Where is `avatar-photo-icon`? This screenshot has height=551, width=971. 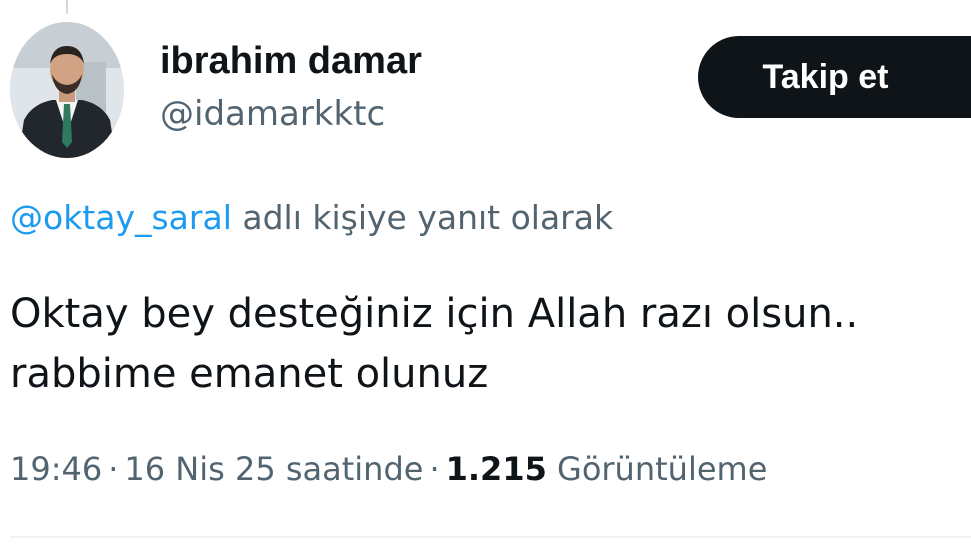 avatar-photo-icon is located at coordinates (67, 90).